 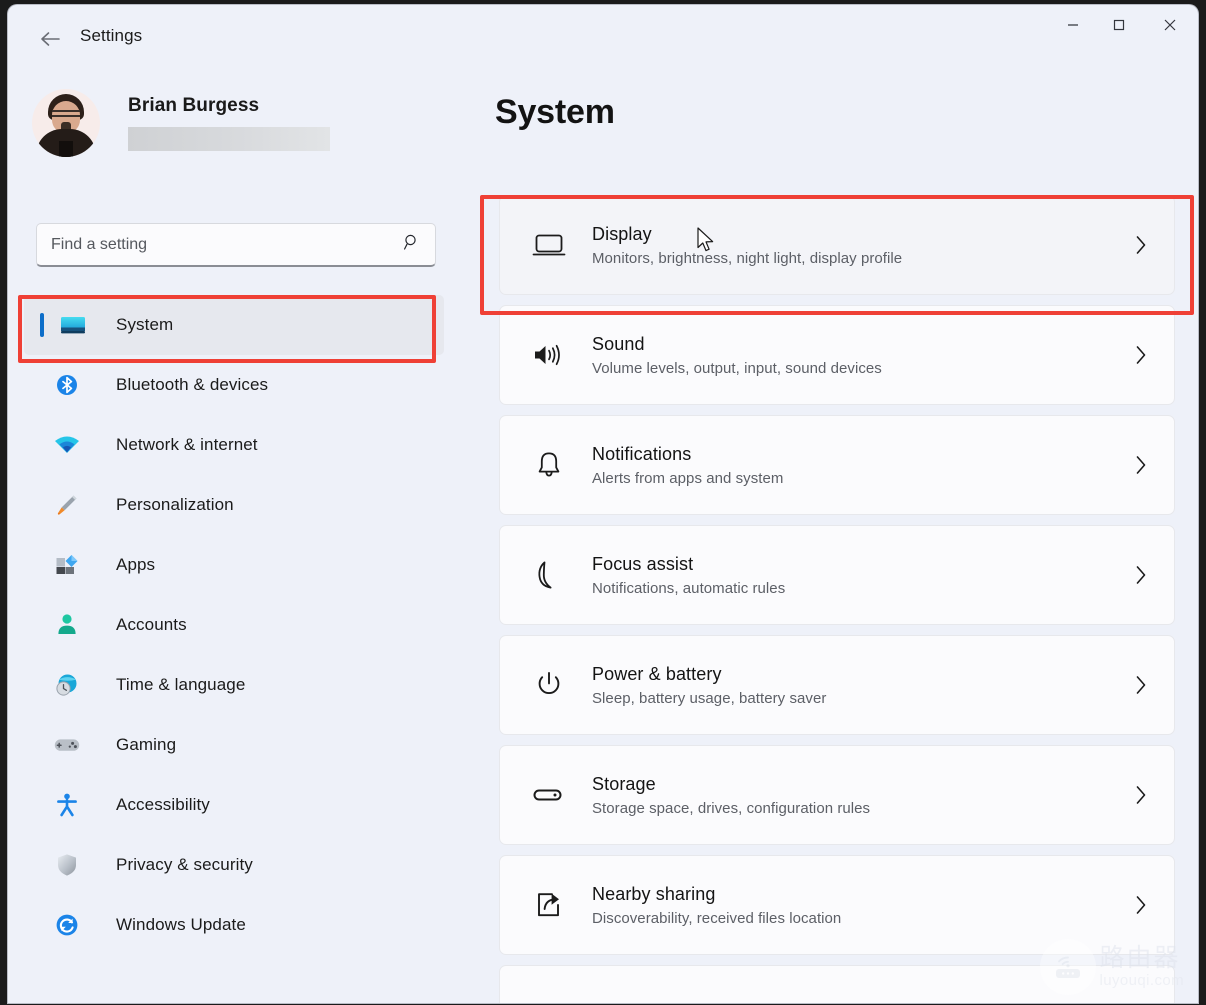 I want to click on sidebar-item-label: Personalization, so click(x=175, y=504).